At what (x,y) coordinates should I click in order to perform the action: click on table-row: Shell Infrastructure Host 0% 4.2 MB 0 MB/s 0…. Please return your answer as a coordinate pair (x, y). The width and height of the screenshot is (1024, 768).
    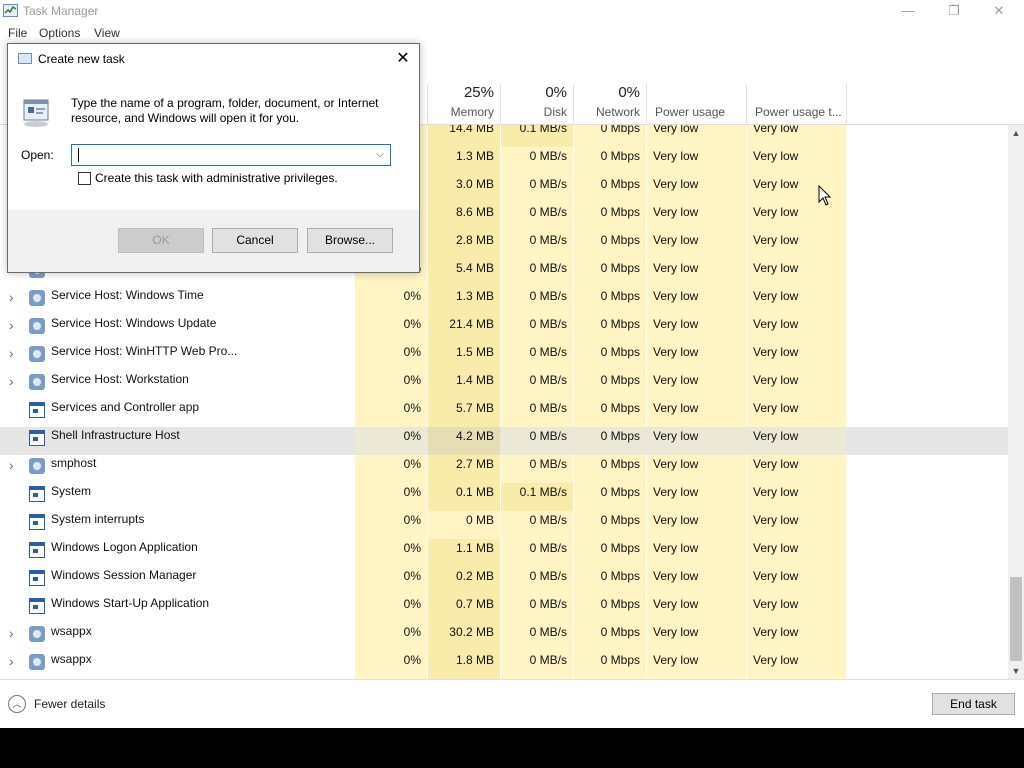
    Looking at the image, I should click on (504, 441).